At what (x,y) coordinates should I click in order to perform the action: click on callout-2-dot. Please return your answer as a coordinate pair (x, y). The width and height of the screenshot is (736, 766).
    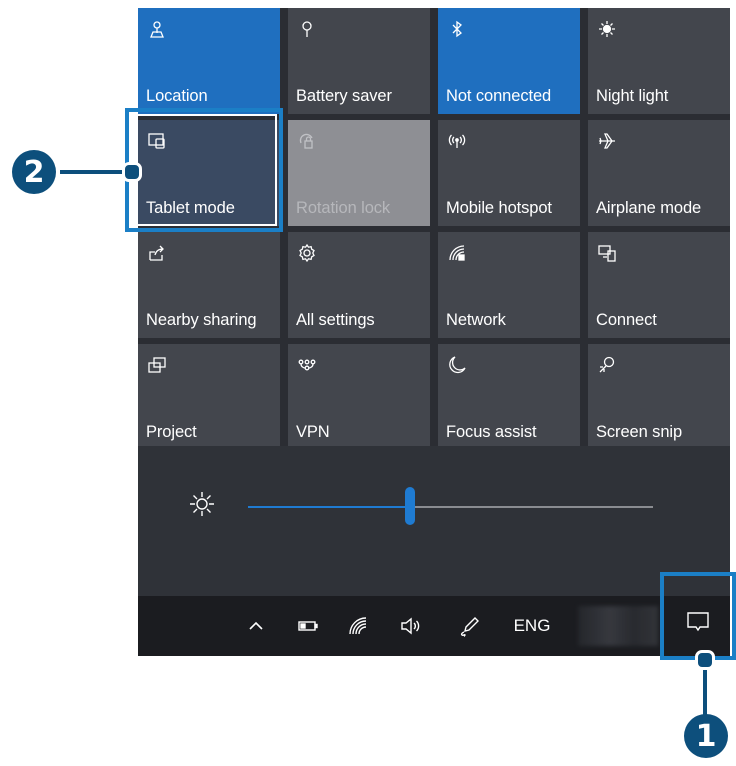
    Looking at the image, I should click on (132, 172).